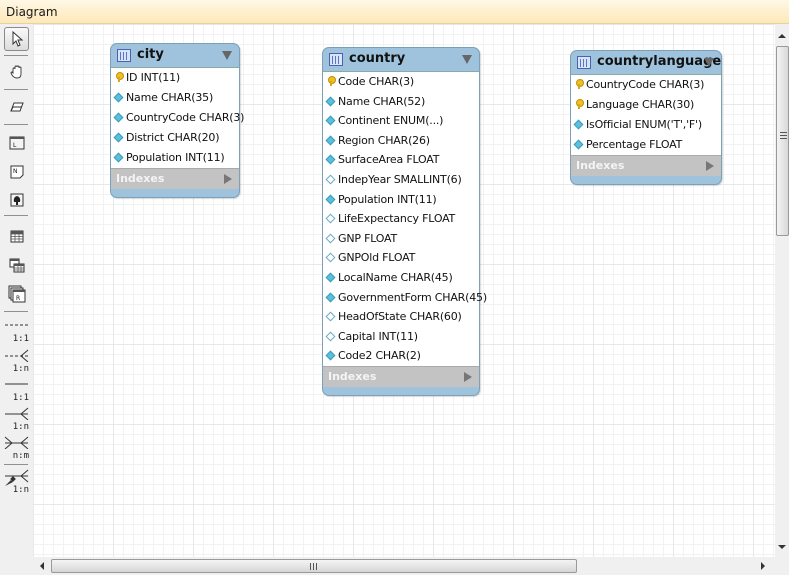 This screenshot has height=575, width=789. Describe the element at coordinates (185, 117) in the screenshot. I see `column-text: CountryCode CHAR(3)` at that location.